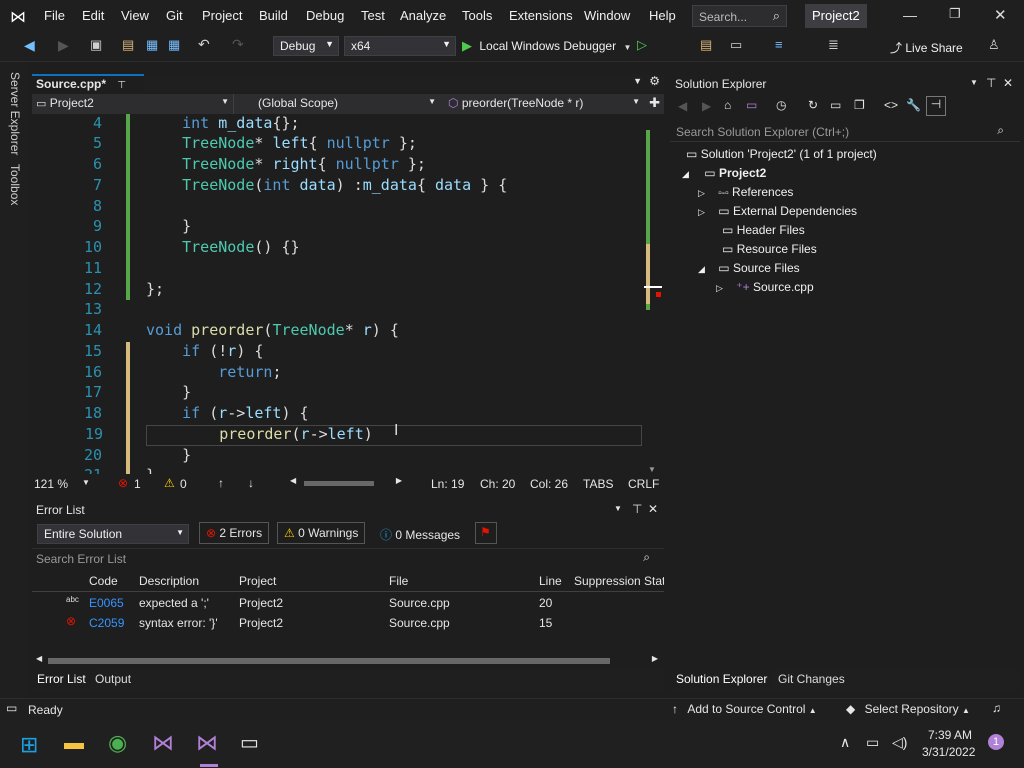 This screenshot has width=1024, height=768. Describe the element at coordinates (183, 484) in the screenshot. I see `warning-count: 0` at that location.